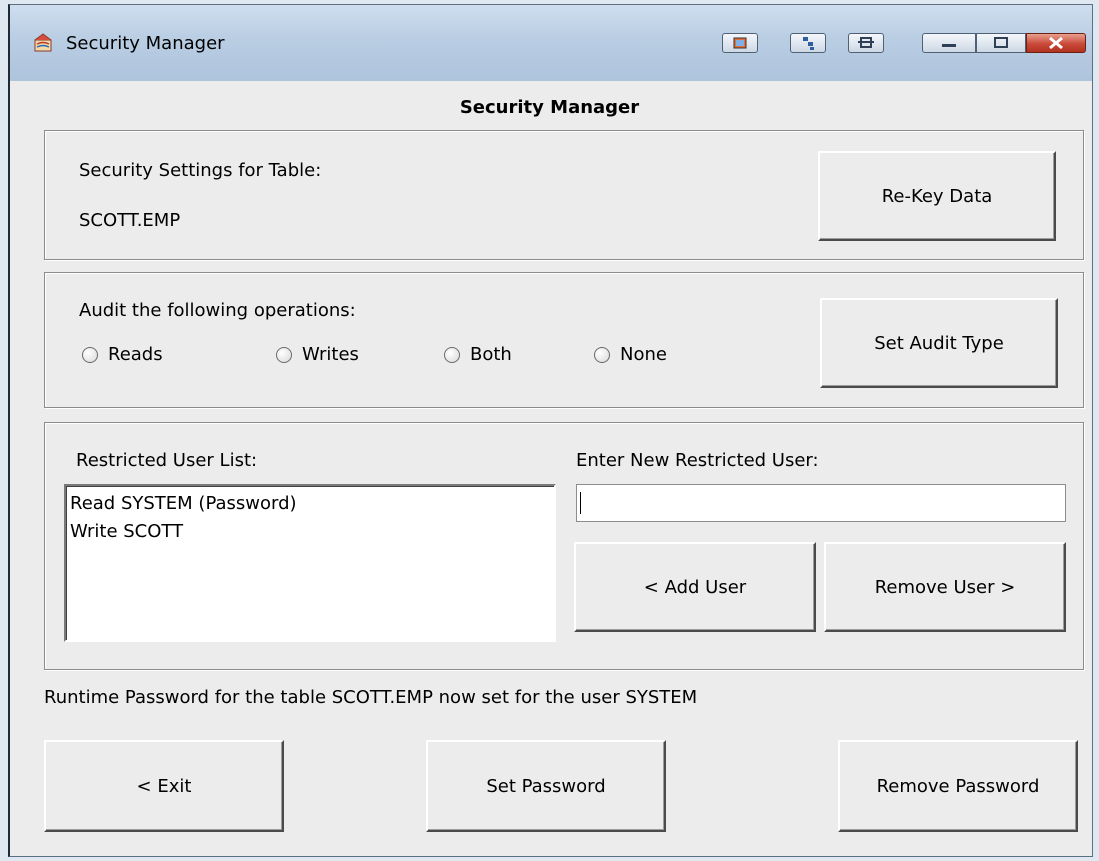  I want to click on maximize-icon, so click(1001, 42).